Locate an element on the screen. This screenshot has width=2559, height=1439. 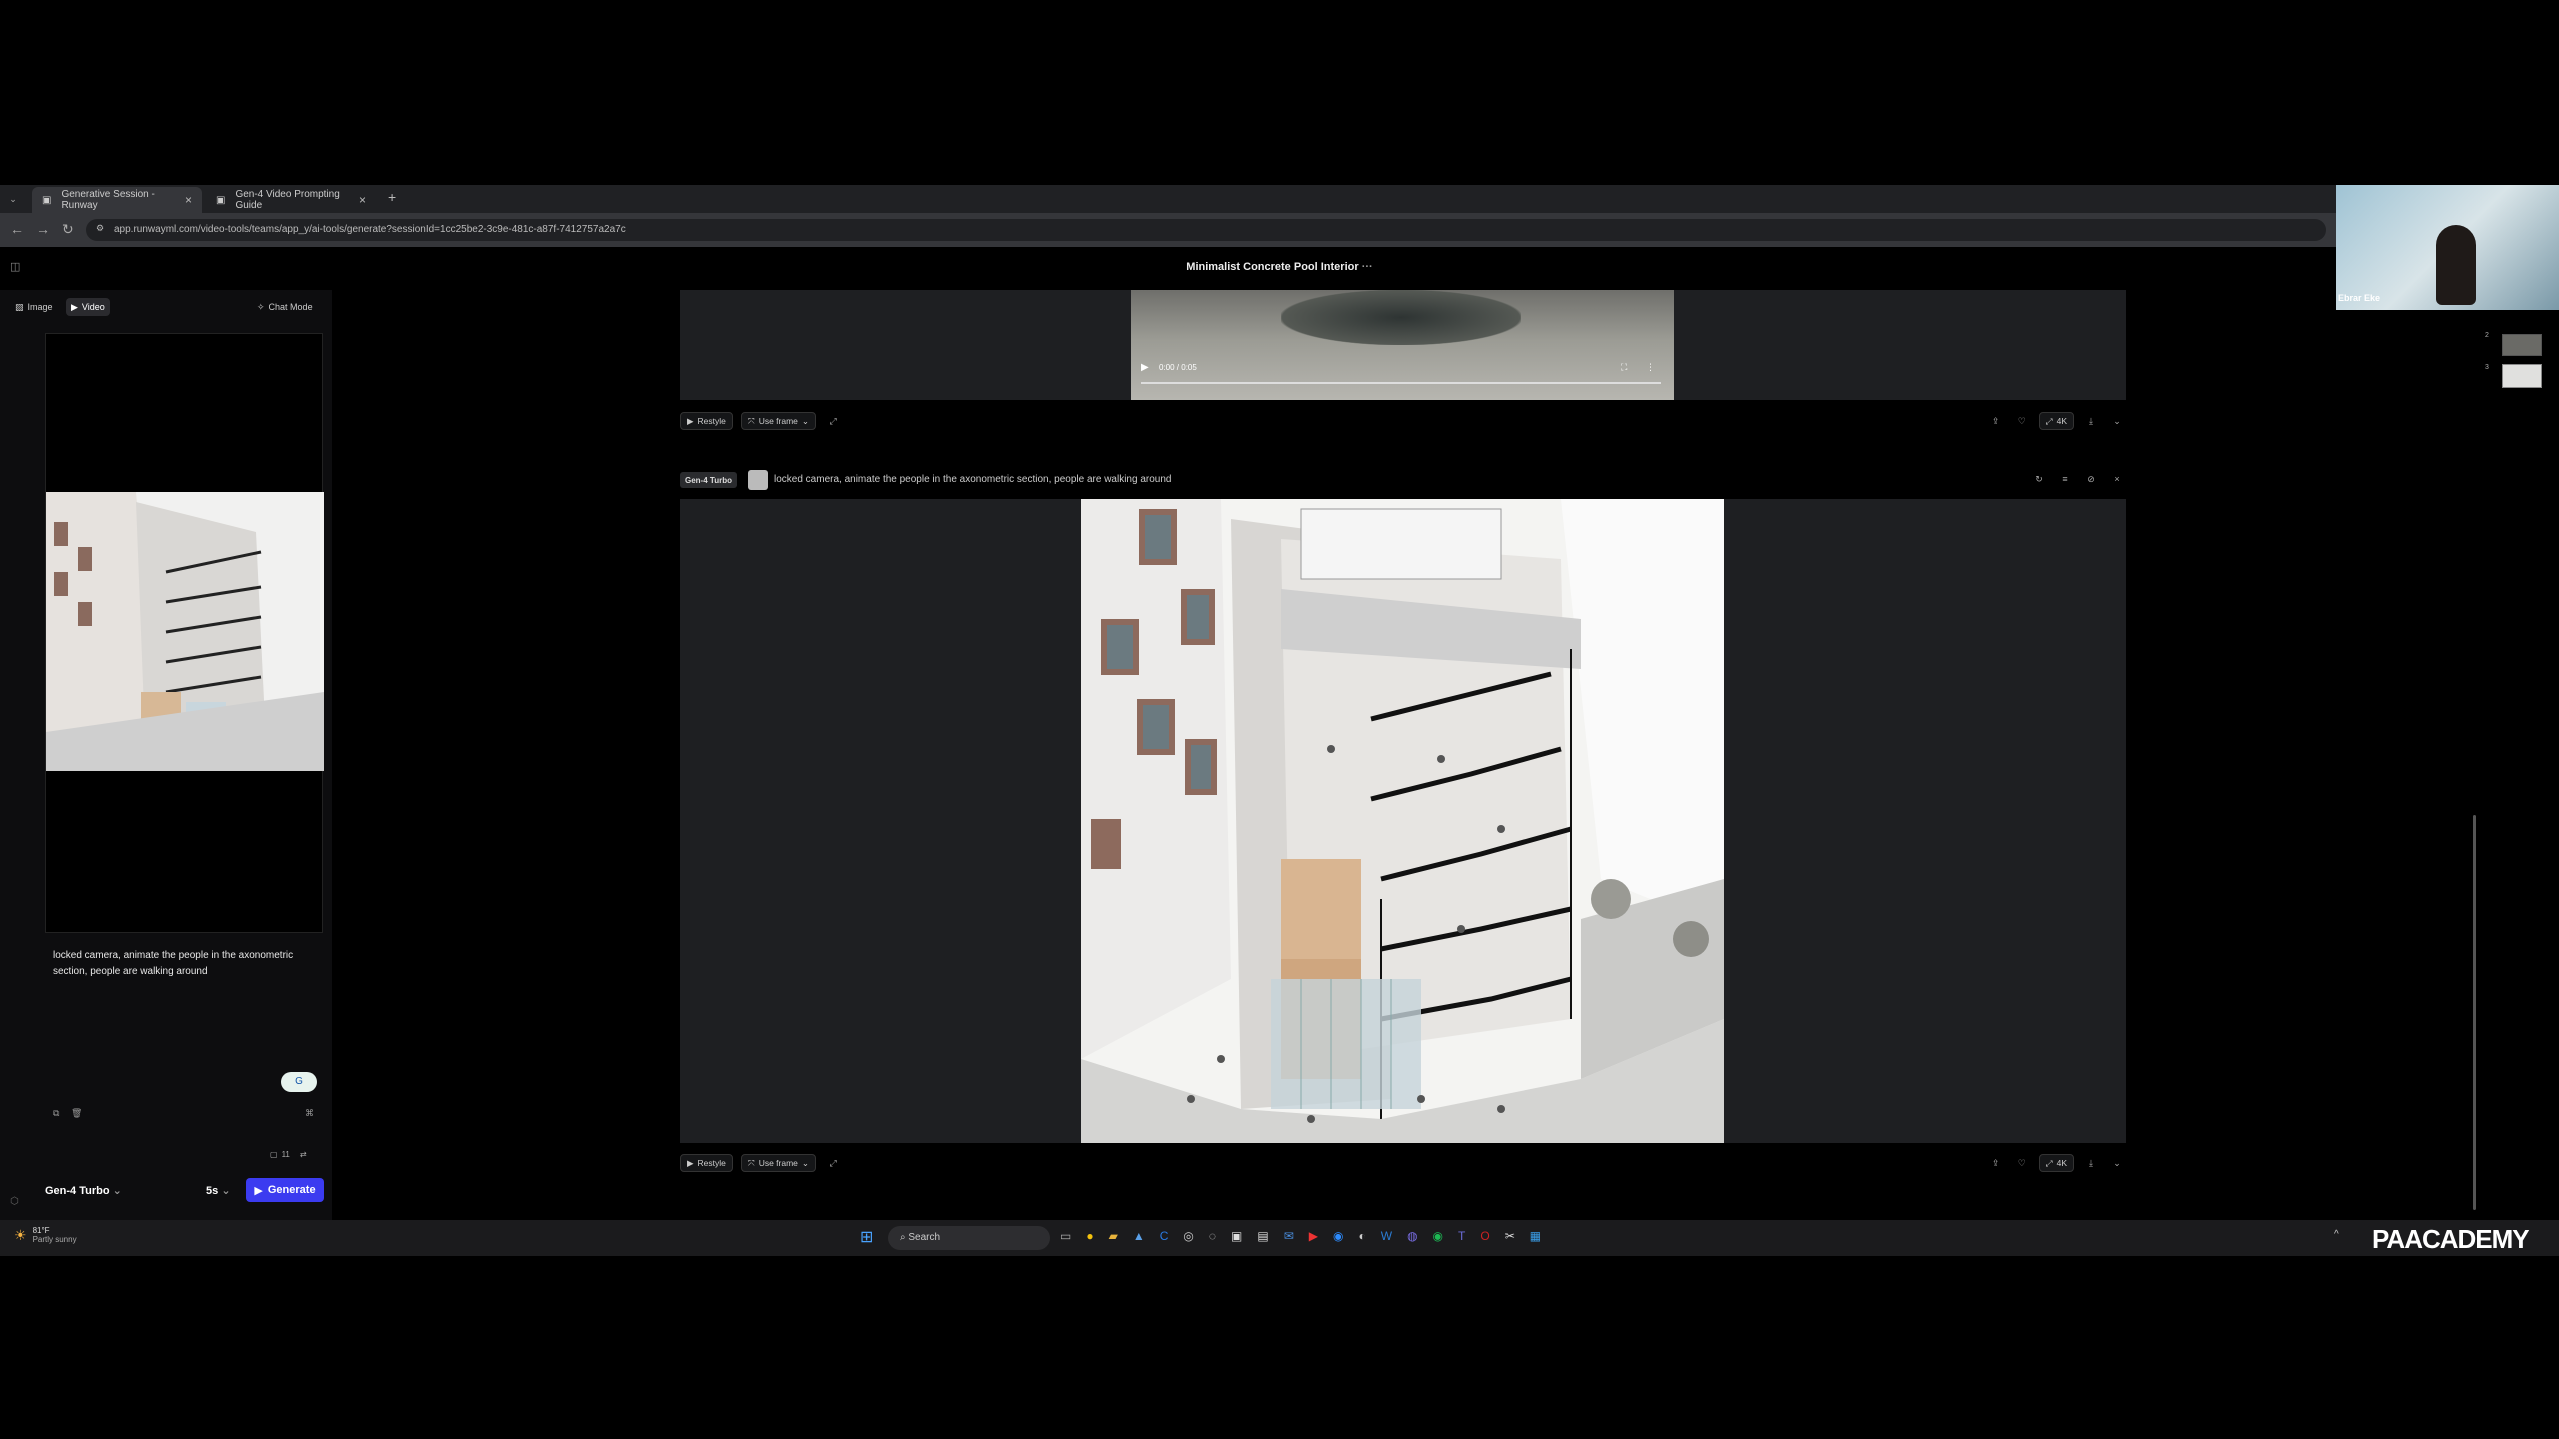
result-right-actions-1: ⇪ ♡ ⤢ 4K ⤓ ⌄ is located at coordinates (2056, 421).